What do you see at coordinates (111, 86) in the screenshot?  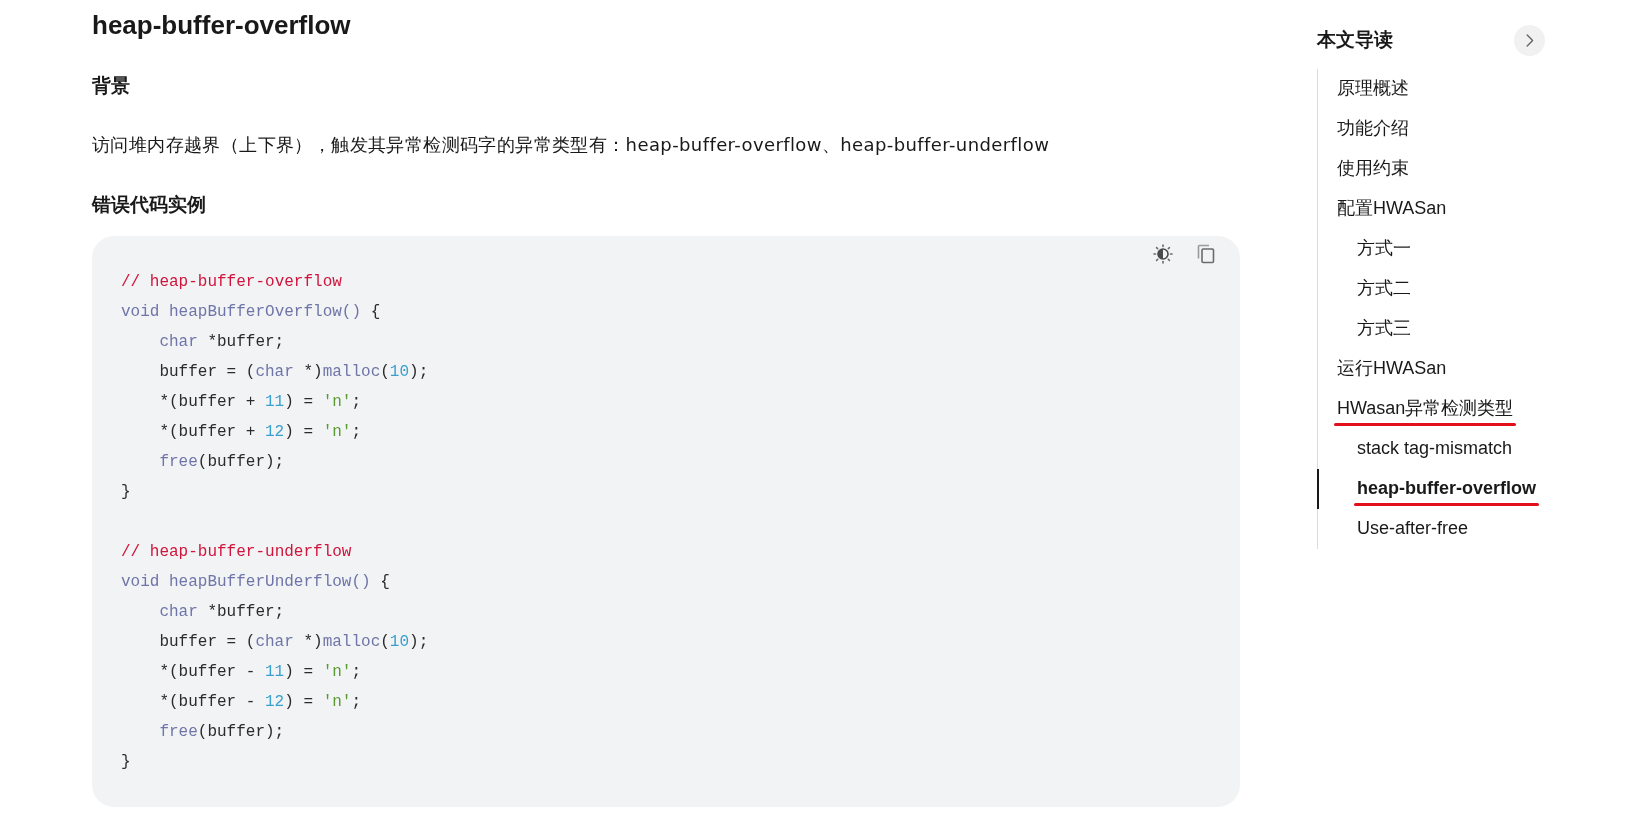 I see `section-heading: 背景` at bounding box center [111, 86].